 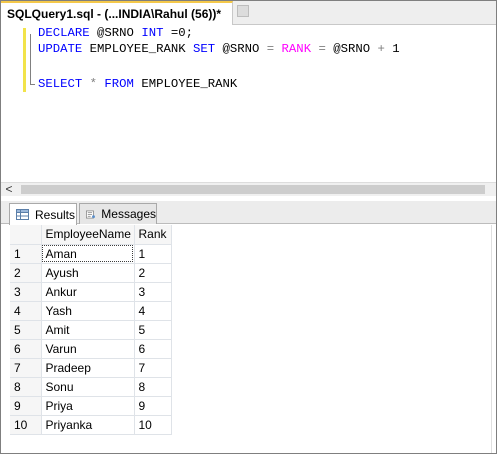 What do you see at coordinates (153, 406) in the screenshot?
I see `cell-rank: 9` at bounding box center [153, 406].